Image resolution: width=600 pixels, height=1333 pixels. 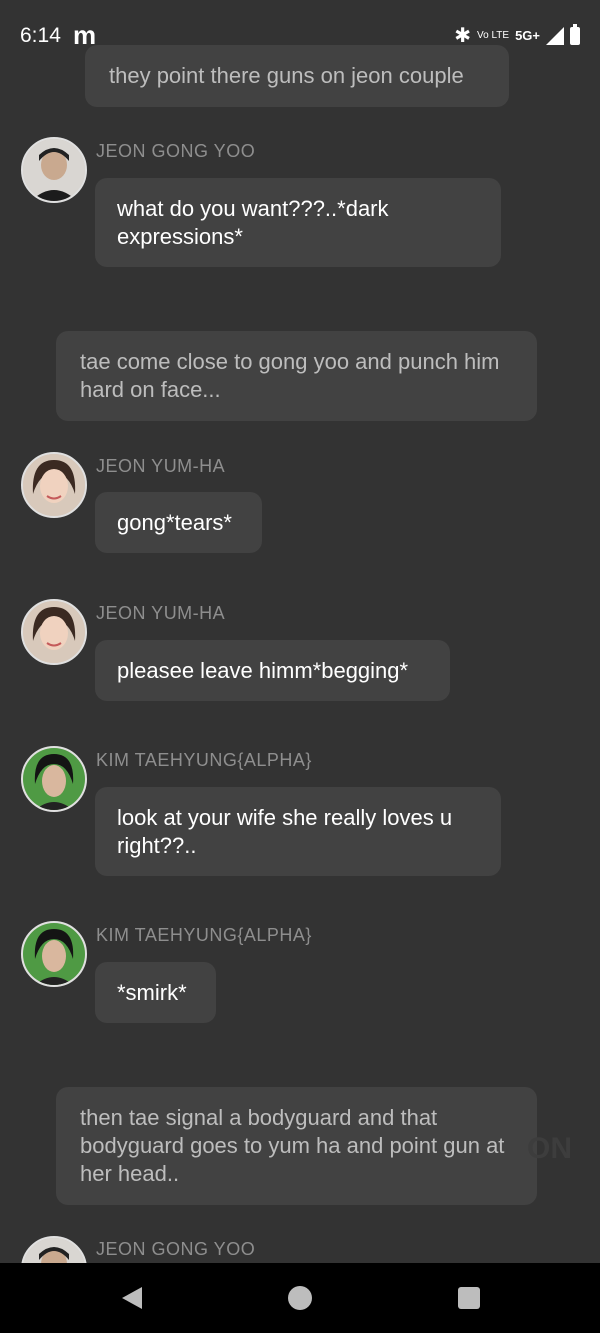 I want to click on narration-bubble: they point there guns on jeon couple, so click(x=297, y=76).